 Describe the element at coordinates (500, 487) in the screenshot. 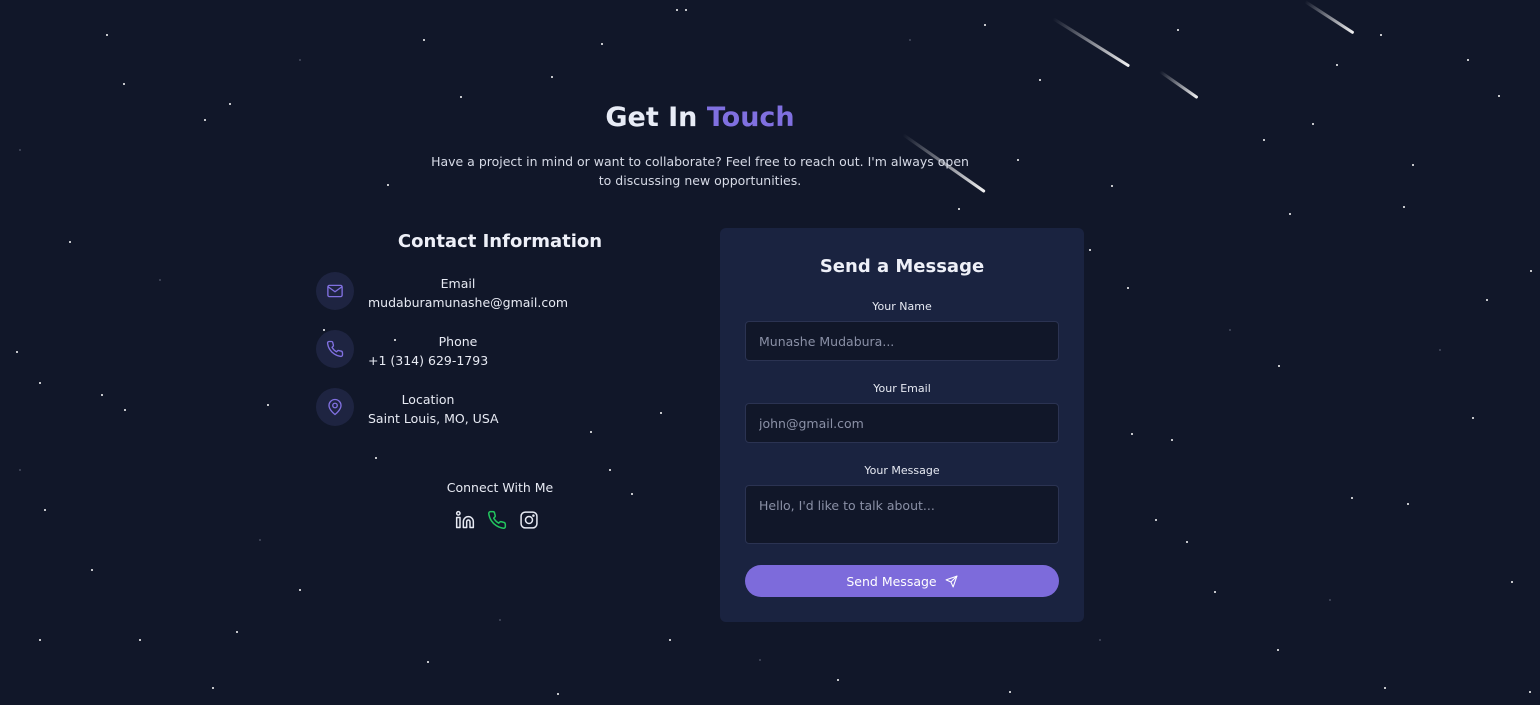

I see `connect-title: Connect With Me` at that location.